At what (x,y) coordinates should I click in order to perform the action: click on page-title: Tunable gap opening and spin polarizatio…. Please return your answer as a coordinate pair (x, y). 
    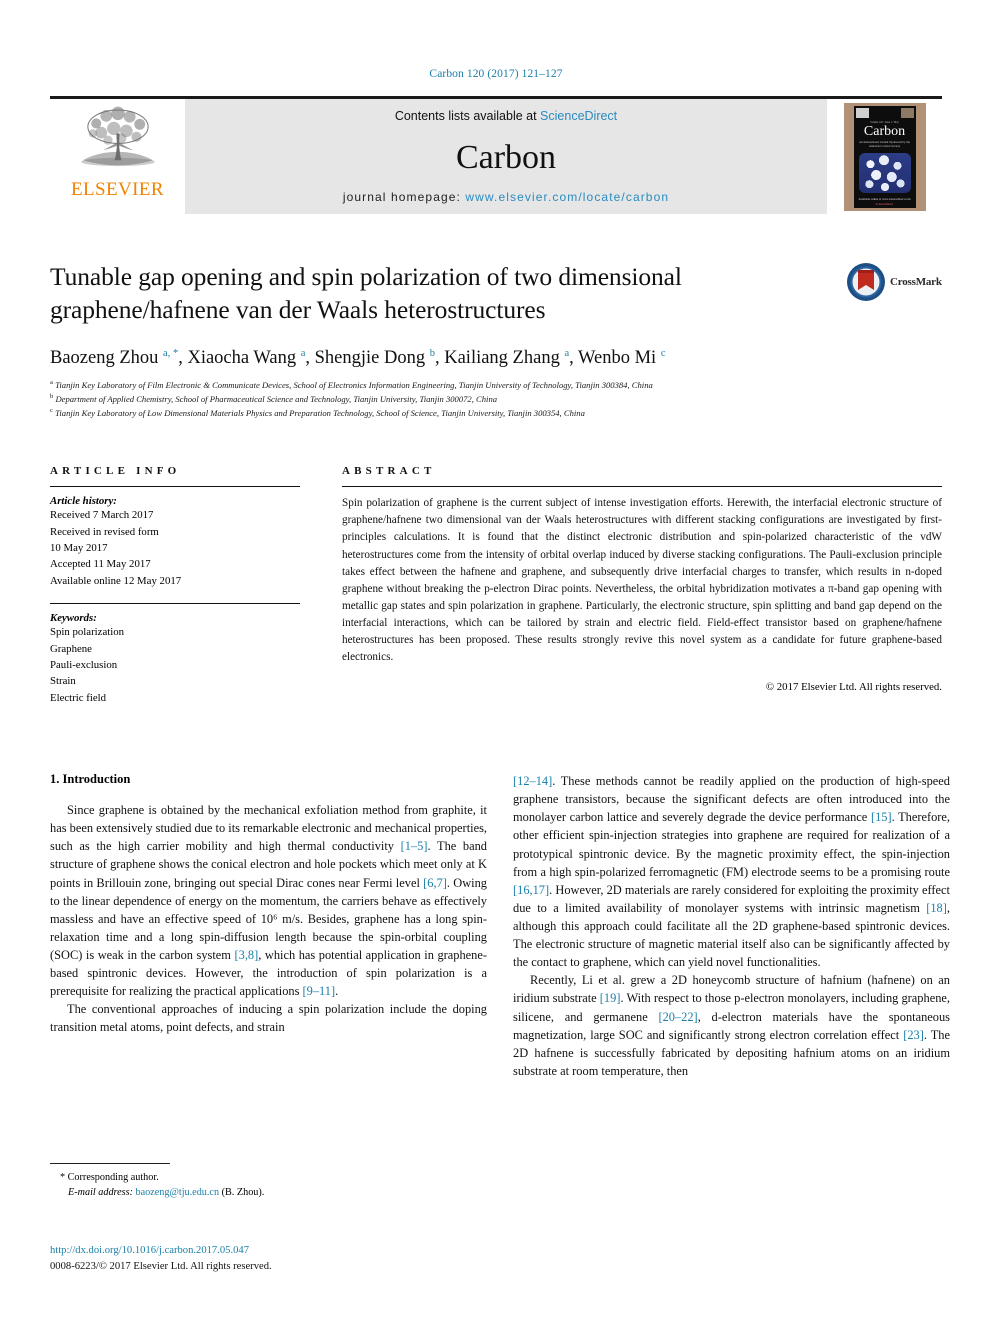
    Looking at the image, I should click on (366, 293).